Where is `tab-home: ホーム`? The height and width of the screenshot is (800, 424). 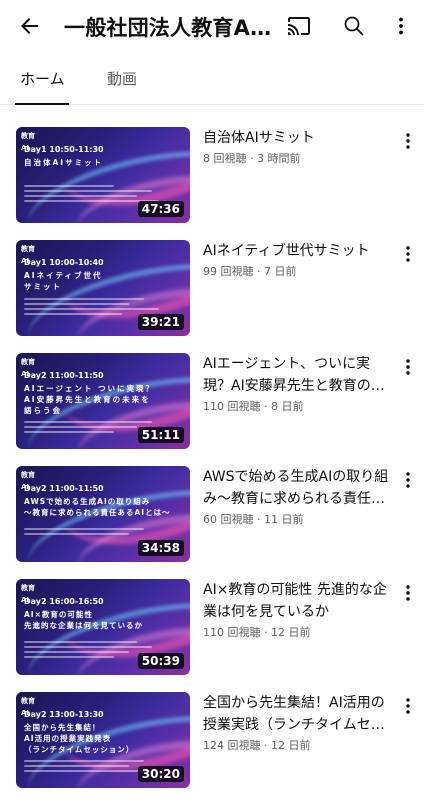
tab-home: ホーム is located at coordinates (42, 78).